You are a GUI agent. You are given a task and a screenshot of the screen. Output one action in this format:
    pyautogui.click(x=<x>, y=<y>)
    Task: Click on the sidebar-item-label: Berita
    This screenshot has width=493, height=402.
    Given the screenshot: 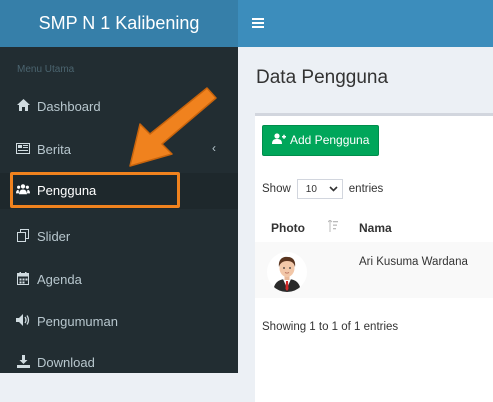 What is the action you would take?
    pyautogui.click(x=54, y=149)
    